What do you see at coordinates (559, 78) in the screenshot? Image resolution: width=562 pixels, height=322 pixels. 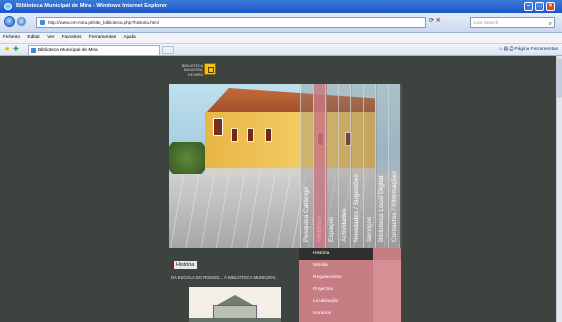 I see `scrollbar-thumb` at bounding box center [559, 78].